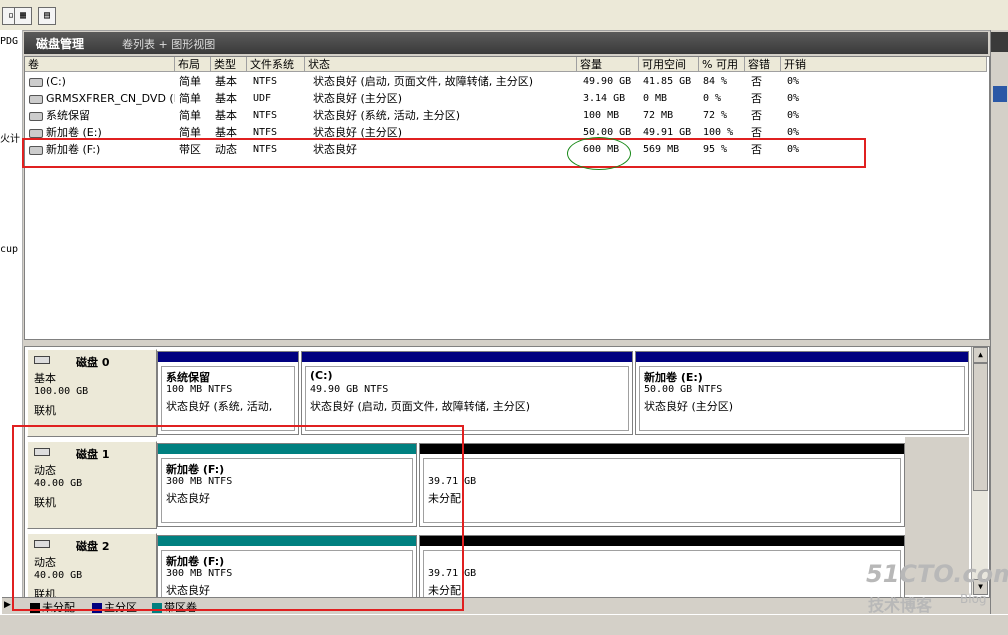  I want to click on column-header-type: 类型, so click(229, 64).